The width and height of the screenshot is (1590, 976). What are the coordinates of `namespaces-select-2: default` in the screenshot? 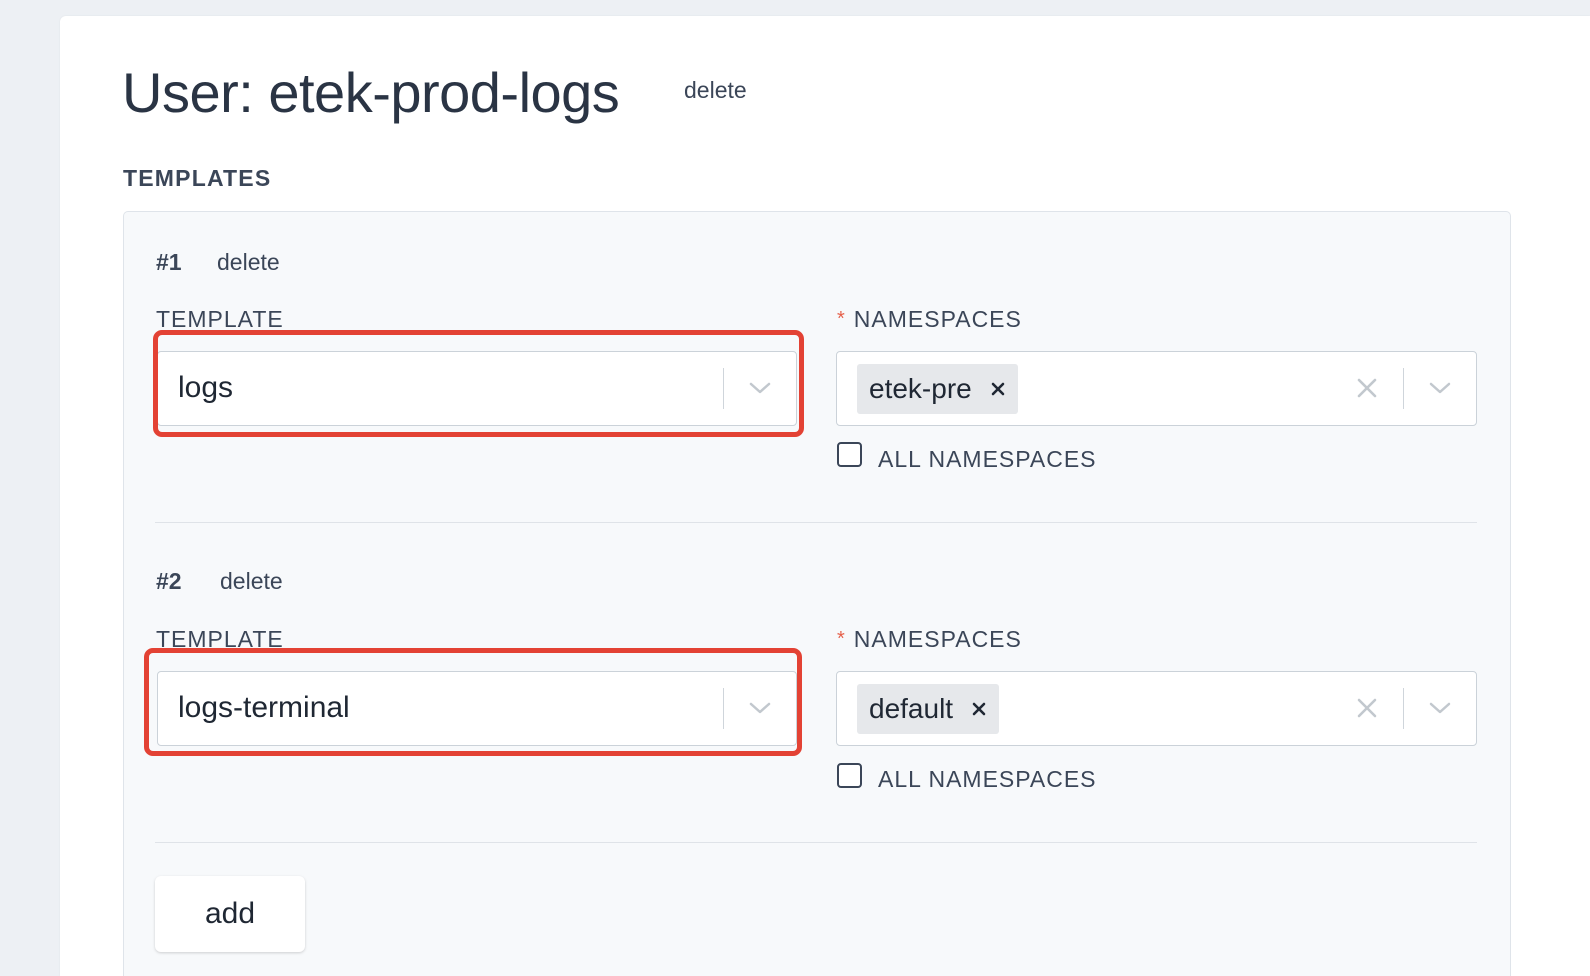 It's located at (1156, 708).